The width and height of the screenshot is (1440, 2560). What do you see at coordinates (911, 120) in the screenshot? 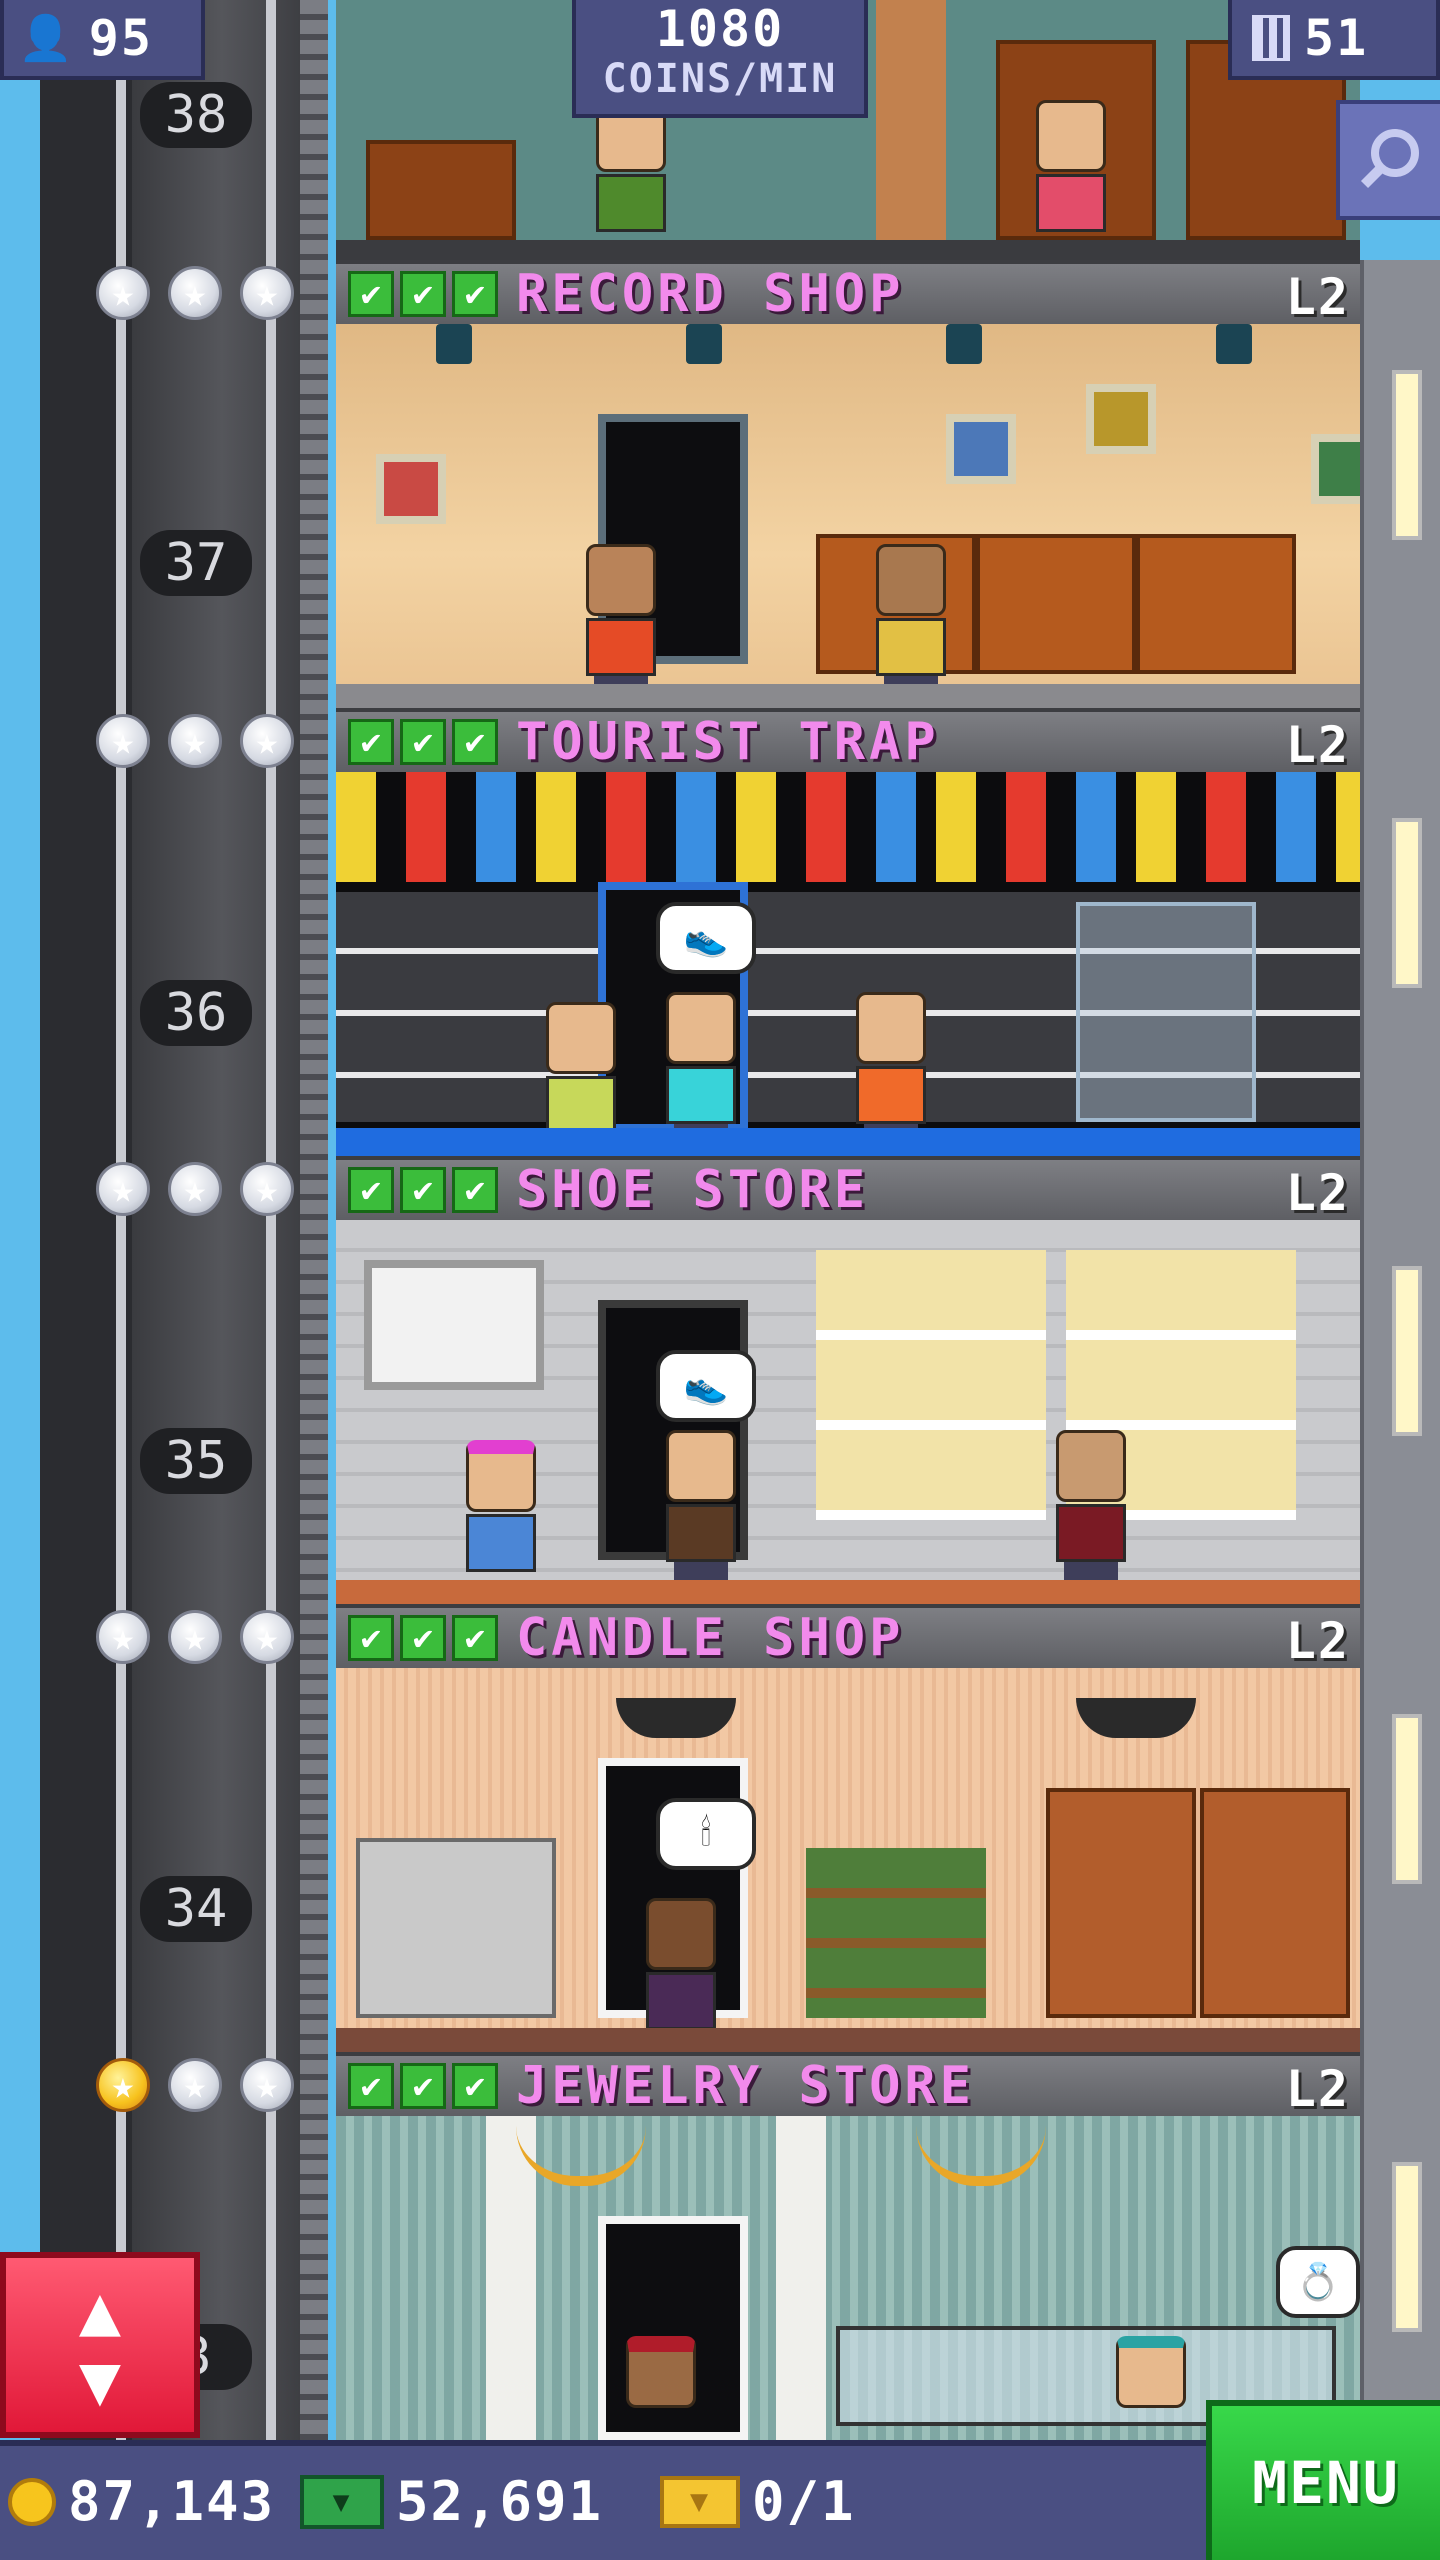
I see `wooden-pillar` at bounding box center [911, 120].